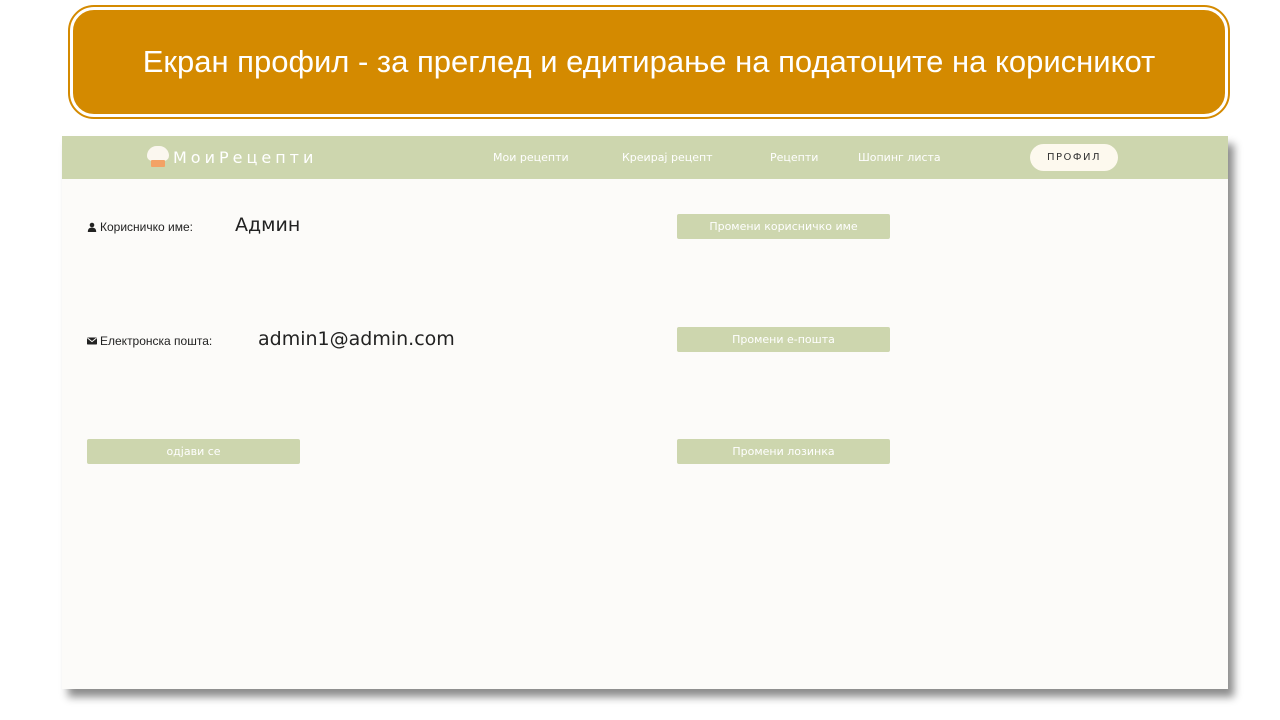  I want to click on change-password-button: Промени лозинка, so click(783, 451).